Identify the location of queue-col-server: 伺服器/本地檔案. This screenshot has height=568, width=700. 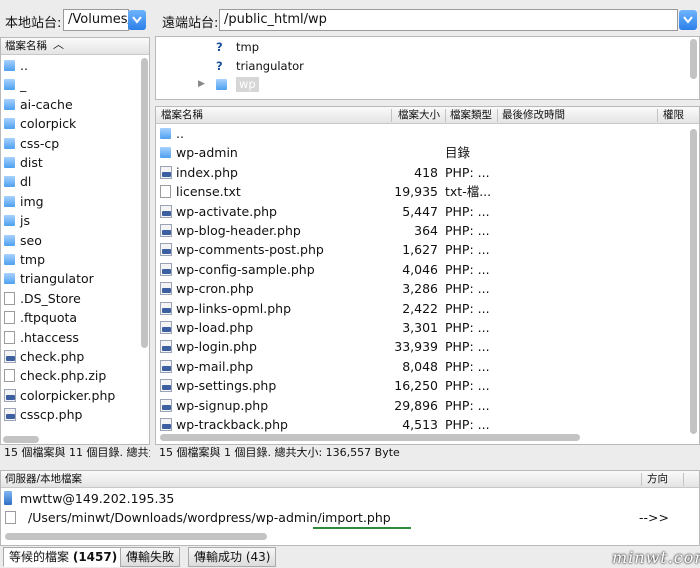
(43, 479).